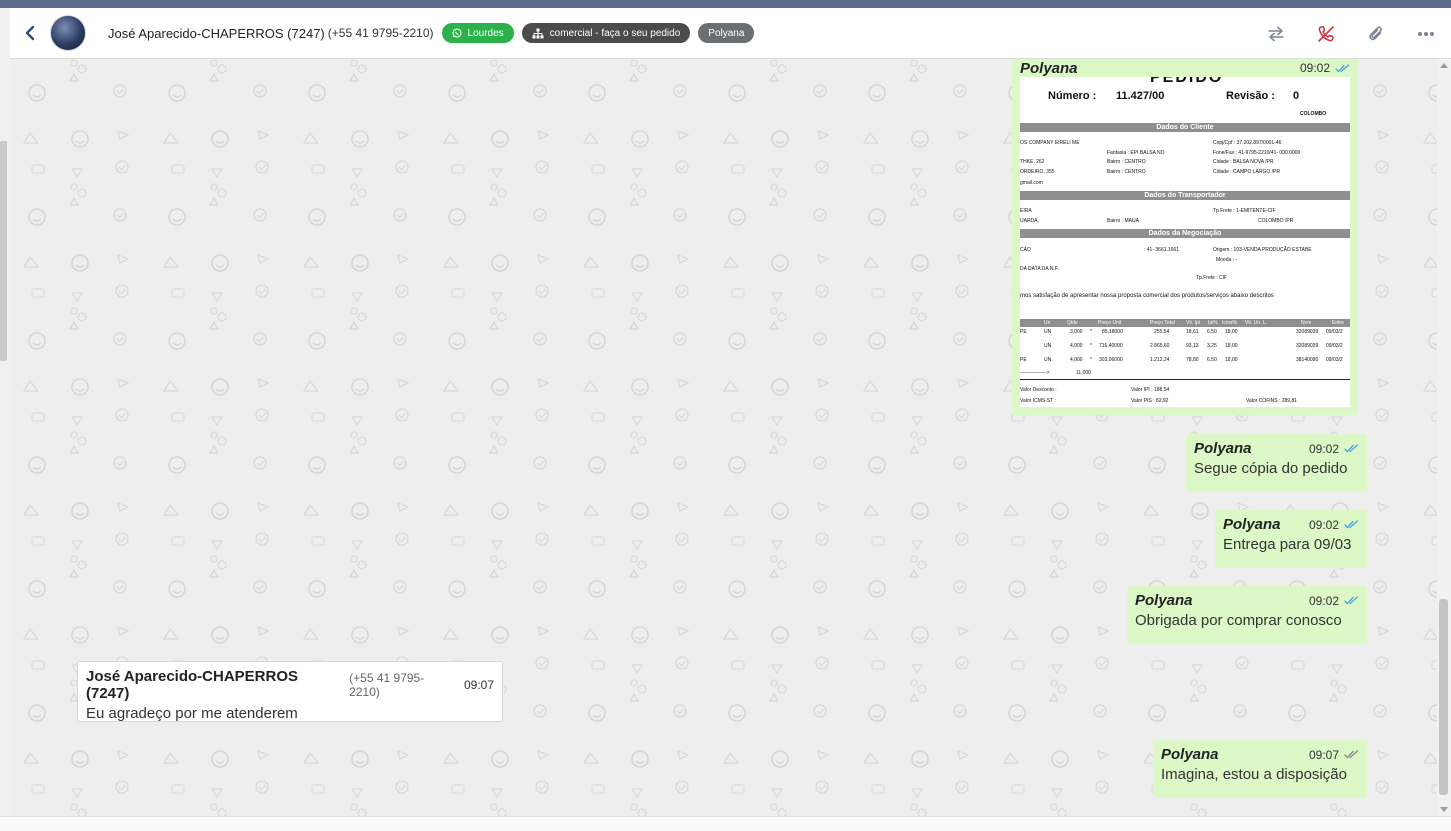 The height and width of the screenshot is (831, 1451). Describe the element at coordinates (1160, 346) in the screenshot. I see `doc-cell: 2.865,60` at that location.